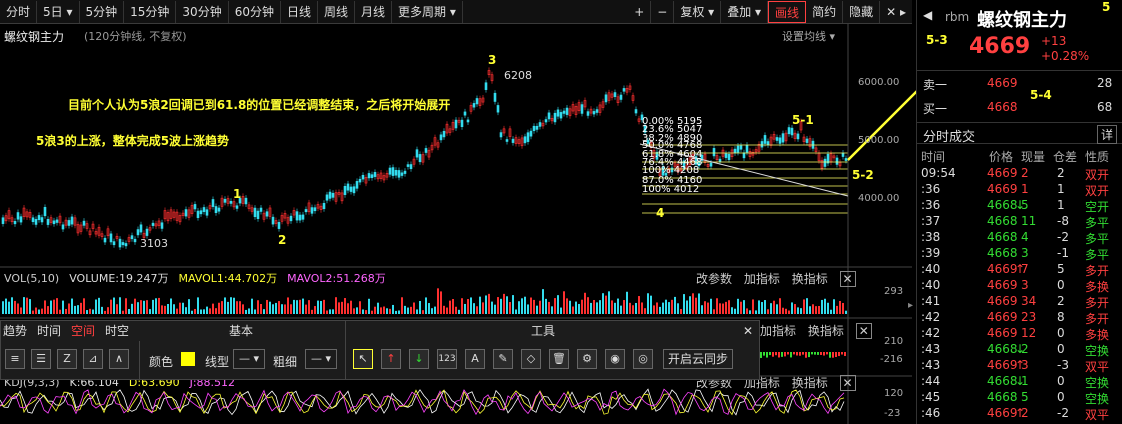  I want to click on channel-lines-icon: ☰, so click(41, 359).